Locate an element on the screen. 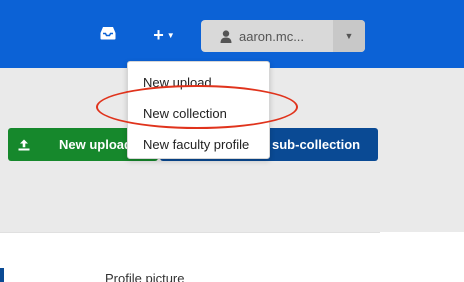  section-marker is located at coordinates (2, 275).